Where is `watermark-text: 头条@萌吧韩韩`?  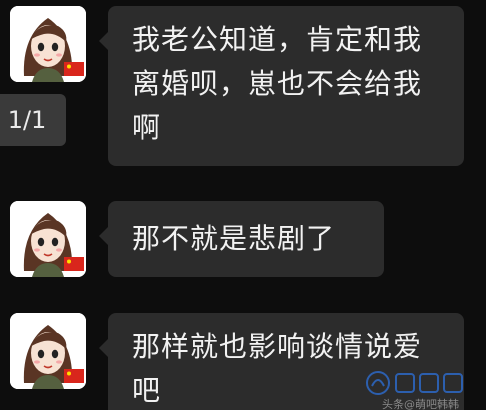 watermark-text: 头条@萌吧韩韩 is located at coordinates (420, 404).